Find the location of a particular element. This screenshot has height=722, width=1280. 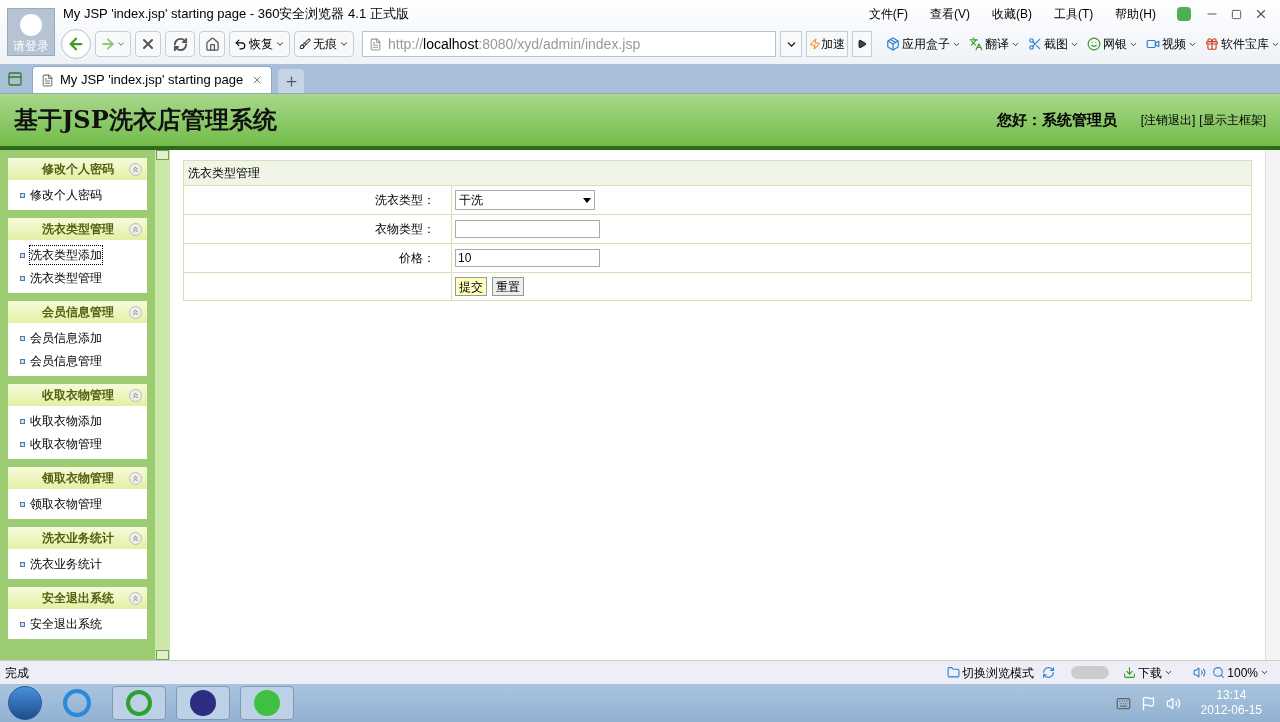

form-title: 洗衣类型管理 is located at coordinates (717, 173).